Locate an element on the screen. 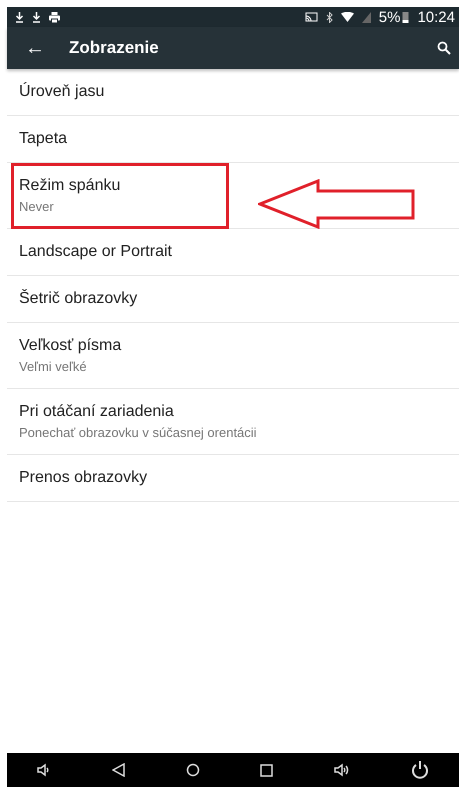  battery-icon is located at coordinates (406, 17).